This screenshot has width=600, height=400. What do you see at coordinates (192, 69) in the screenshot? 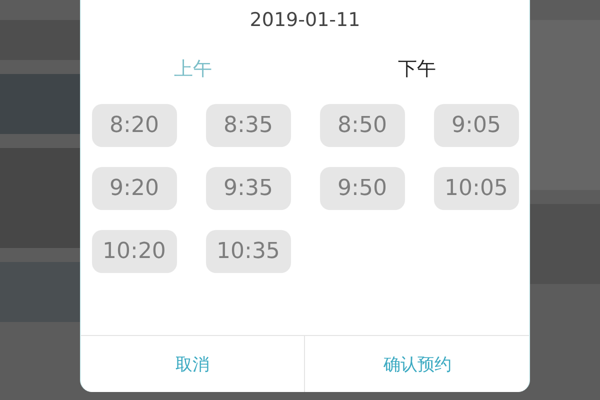
I see `period-tab: 上午` at bounding box center [192, 69].